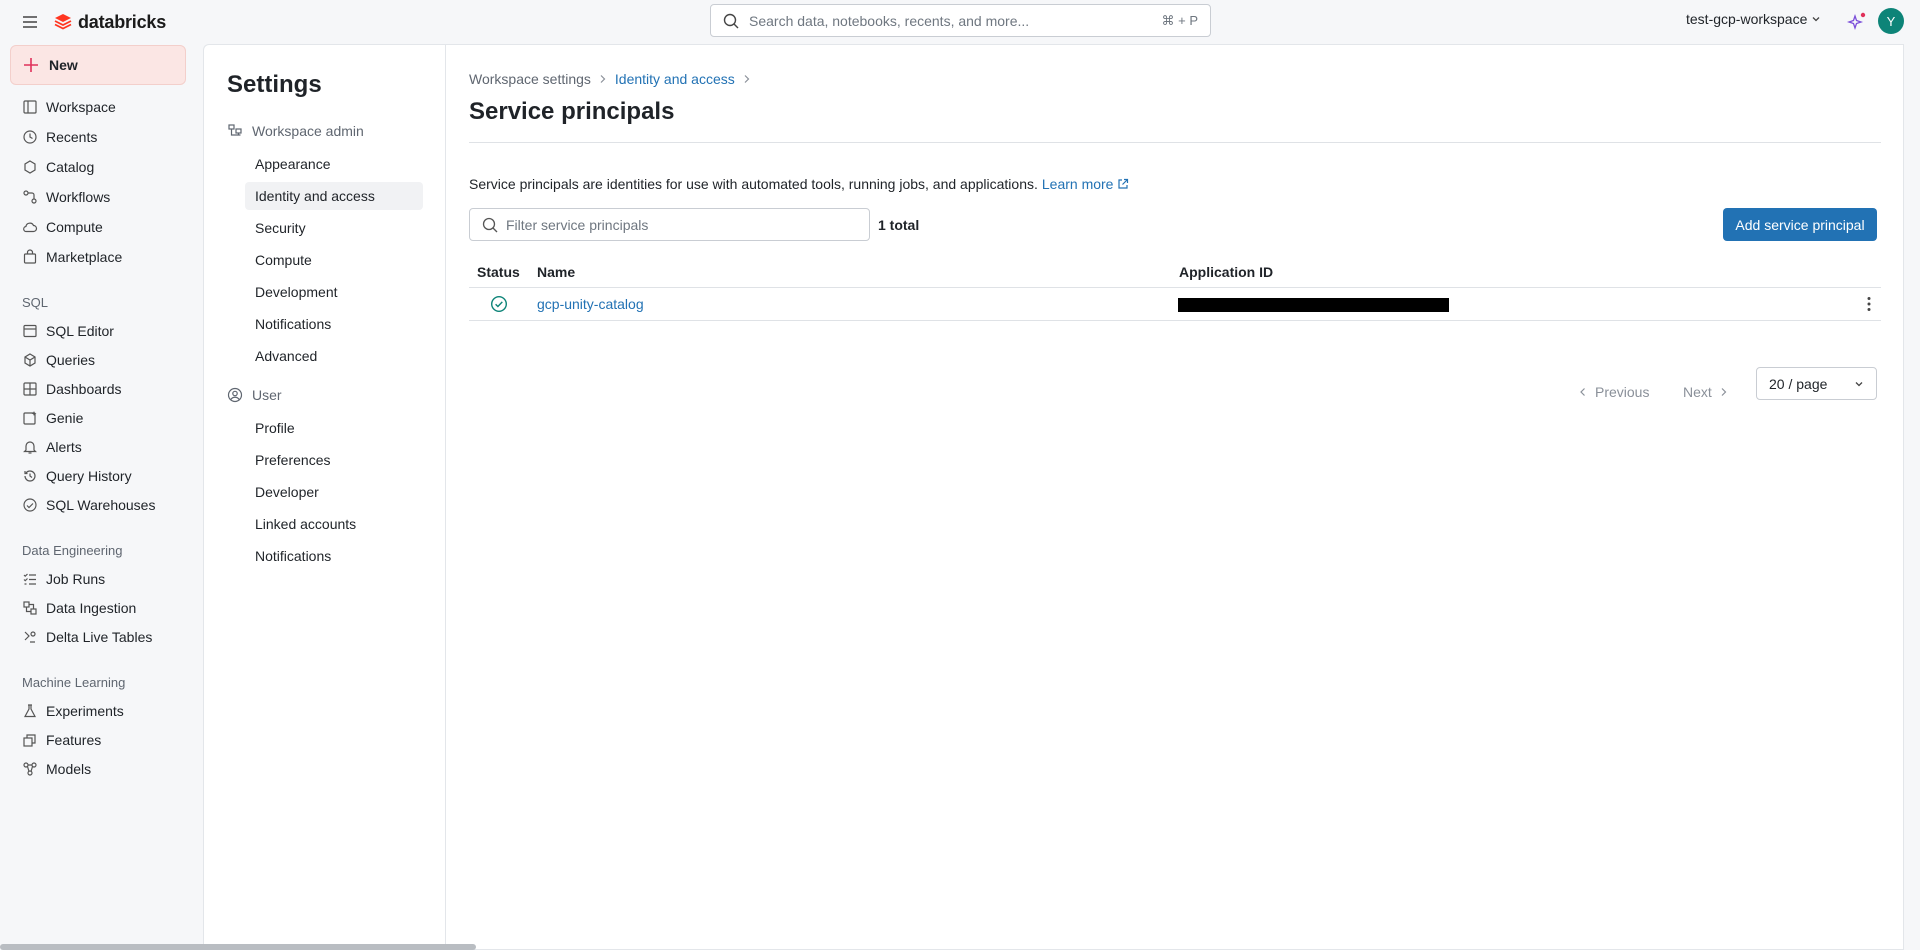 This screenshot has height=950, width=1920. I want to click on nav-item-label: Features, so click(74, 740).